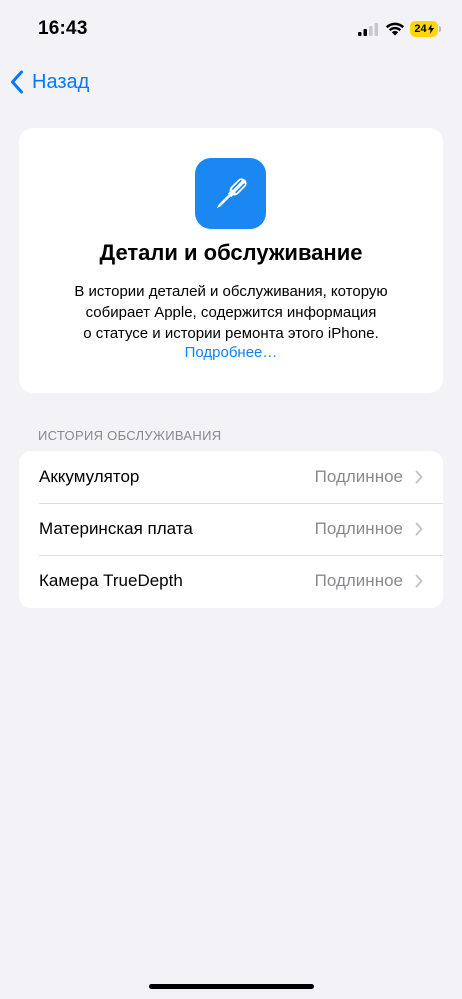  I want to click on list-item-truedepth-camera: Камера TrueDepth Подлинное, so click(231, 581).